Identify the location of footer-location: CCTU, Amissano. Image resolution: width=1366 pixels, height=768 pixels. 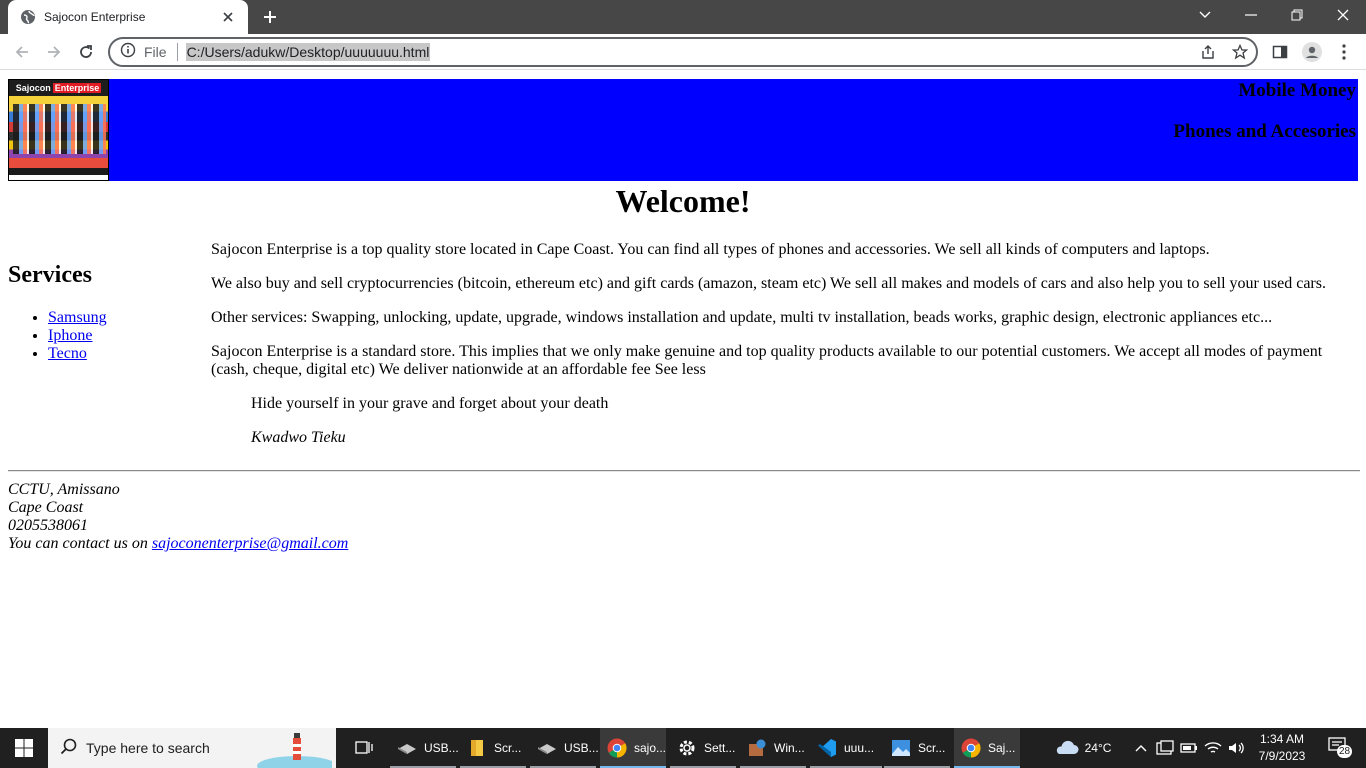
(64, 489).